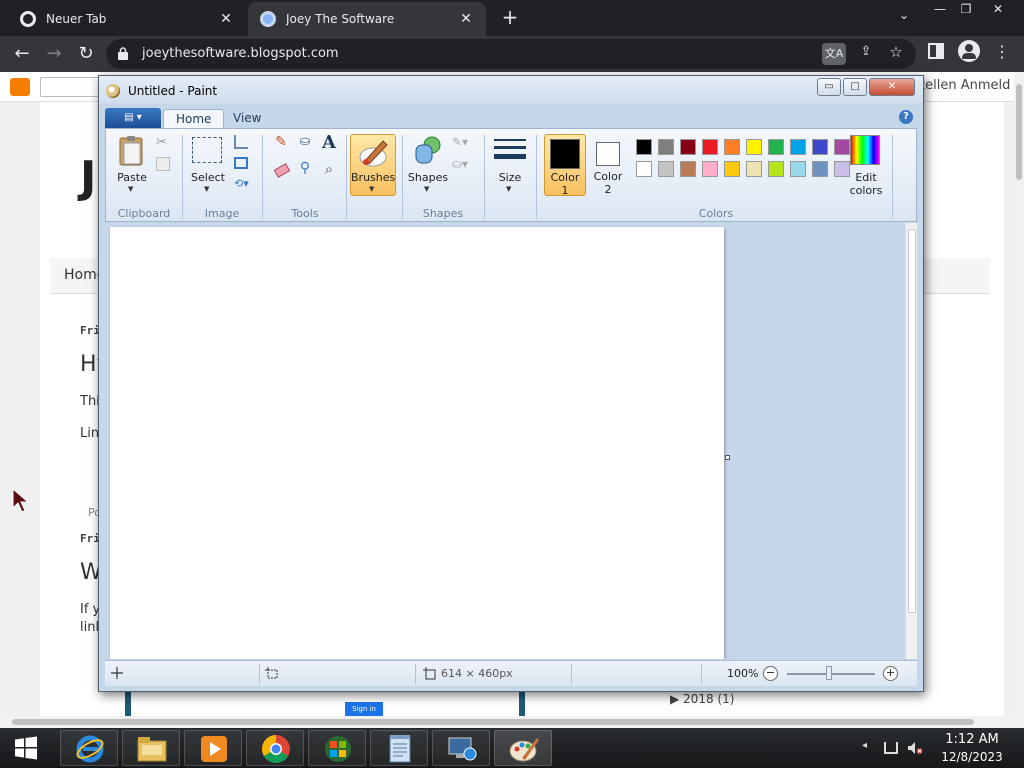  What do you see at coordinates (461, 748) in the screenshot?
I see `taskbar-remote-desktop` at bounding box center [461, 748].